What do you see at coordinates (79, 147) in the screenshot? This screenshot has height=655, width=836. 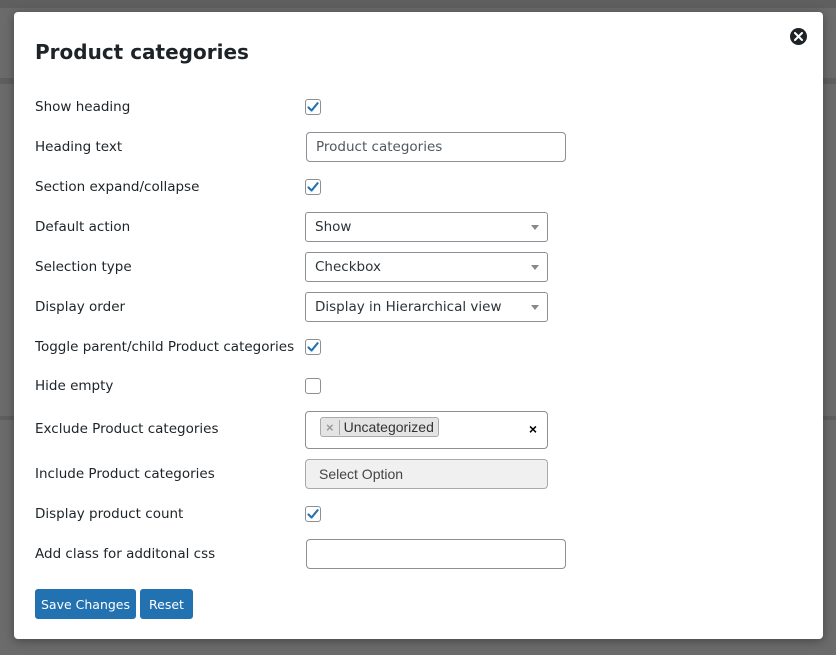 I see `heading-text-label: Heading text` at bounding box center [79, 147].